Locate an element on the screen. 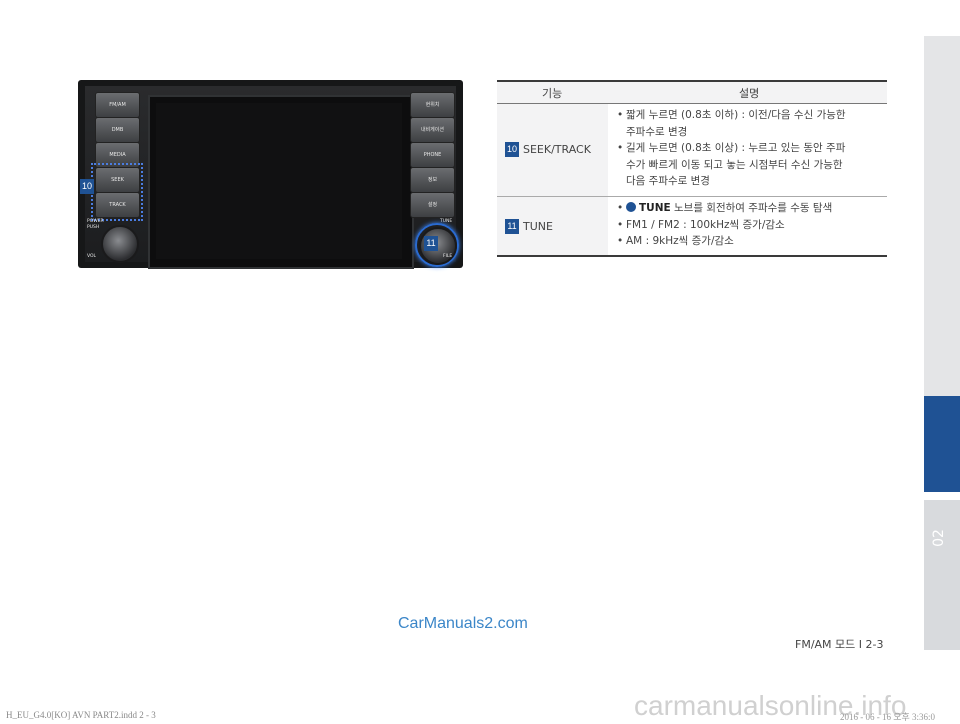 Image resolution: width=960 pixels, height=724 pixels. tune-knob-icon is located at coordinates (631, 207).